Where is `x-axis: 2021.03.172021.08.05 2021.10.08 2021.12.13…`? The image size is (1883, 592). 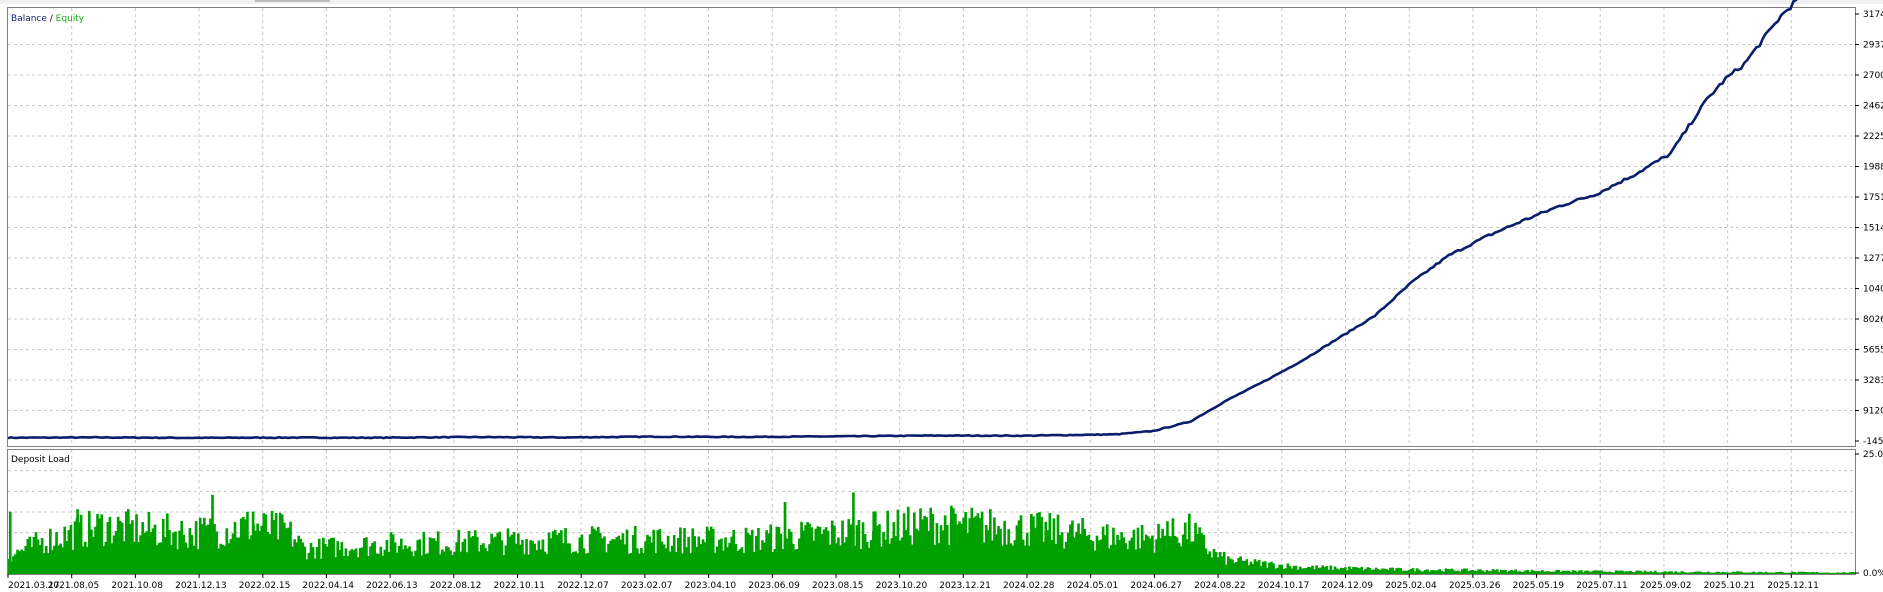 x-axis: 2021.03.172021.08.05 2021.10.08 2021.12.13… is located at coordinates (913, 582).